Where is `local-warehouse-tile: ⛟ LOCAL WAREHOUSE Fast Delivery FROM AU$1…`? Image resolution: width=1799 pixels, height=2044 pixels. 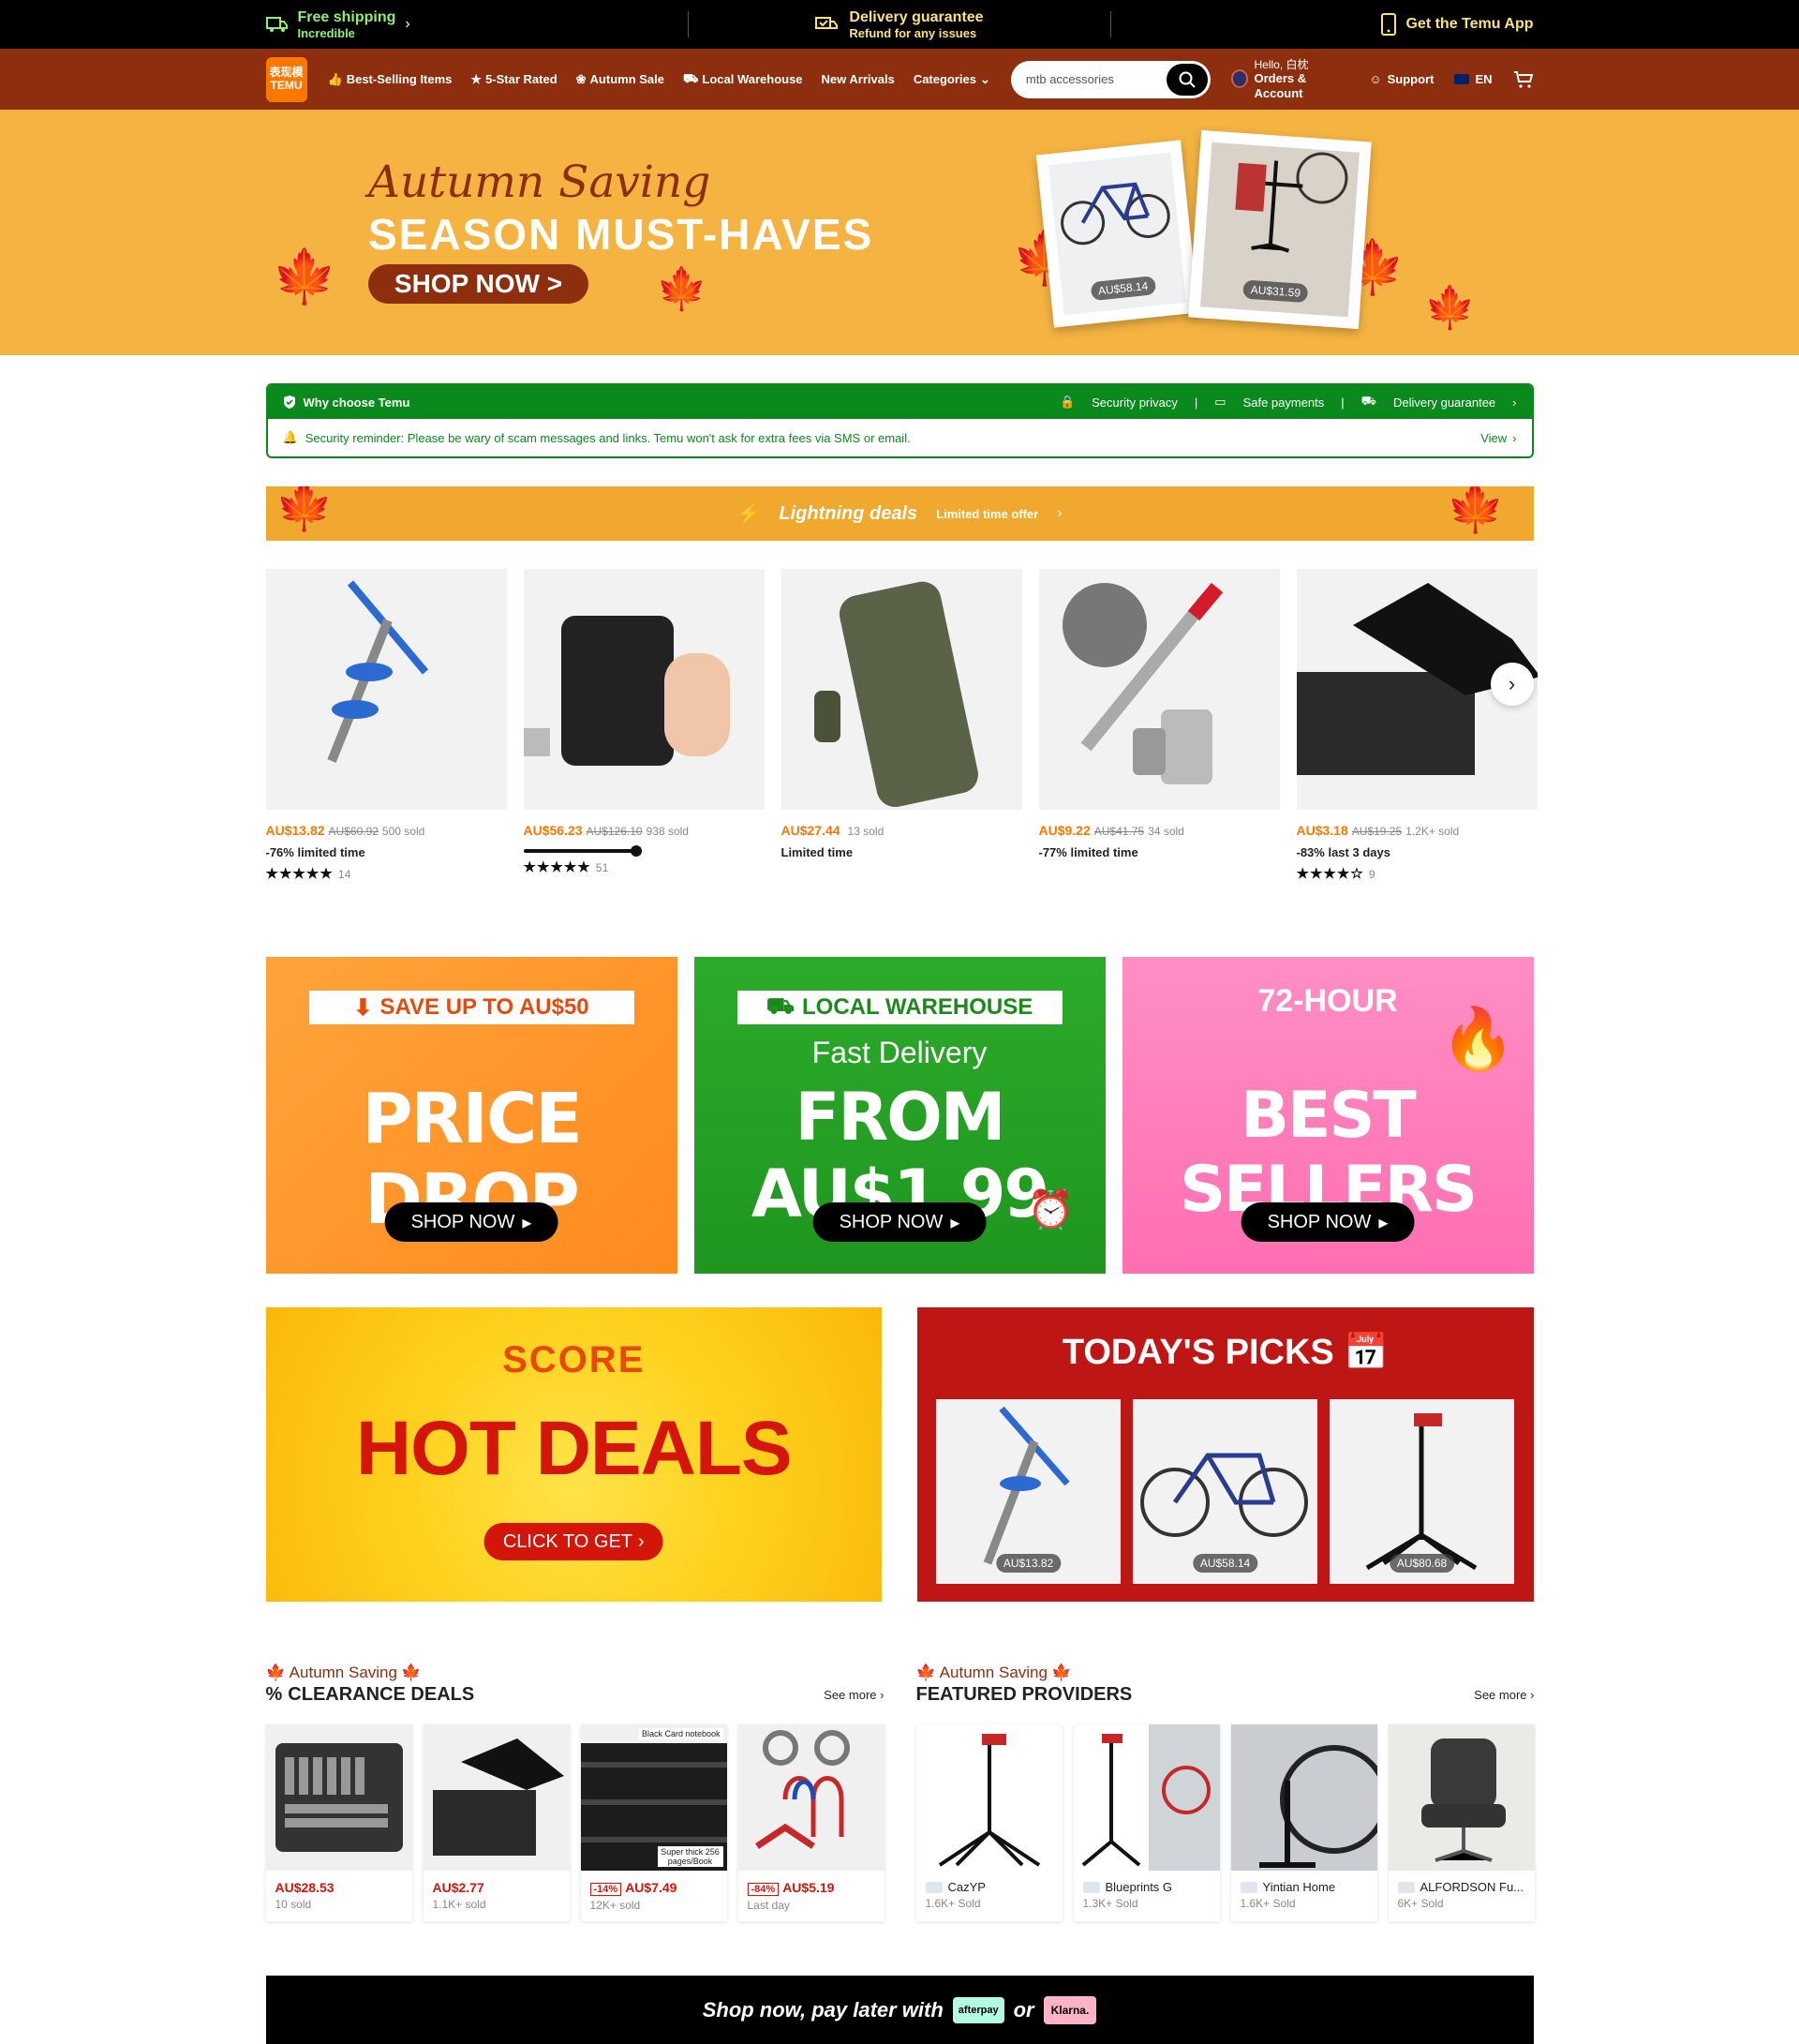 local-warehouse-tile: ⛟ LOCAL WAREHOUSE Fast Delivery FROM AU$1… is located at coordinates (899, 1116).